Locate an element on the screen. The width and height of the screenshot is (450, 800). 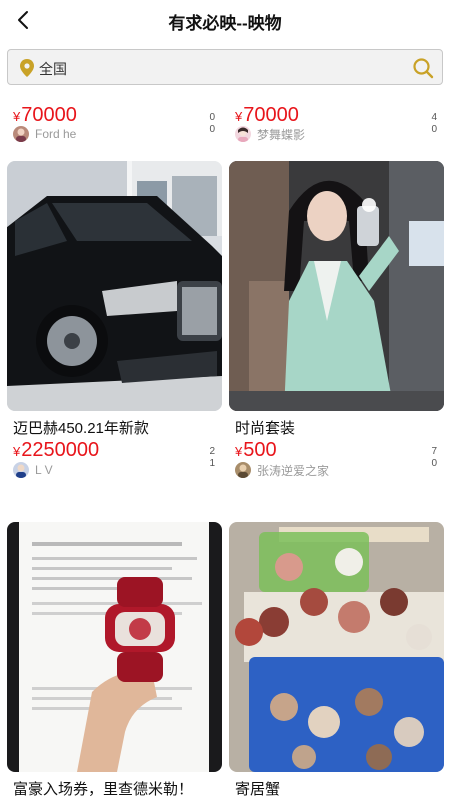
chevron-left-icon is located at coordinates (23, 20).